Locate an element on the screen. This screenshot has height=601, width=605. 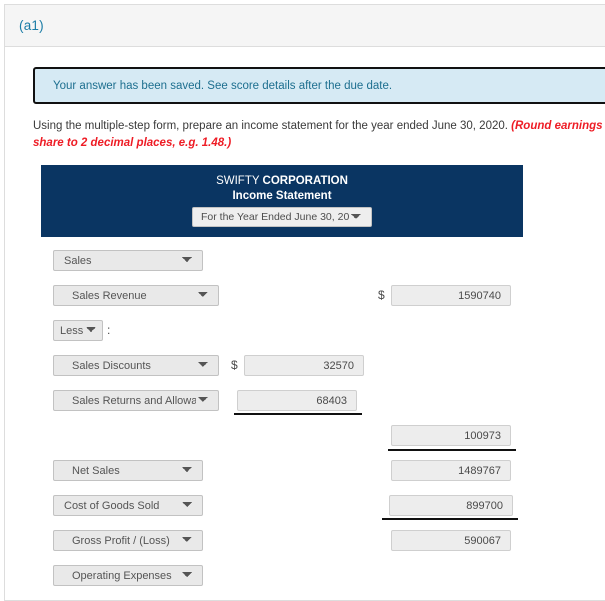
account-select-gross-profit: Gross Profit / (Loss) is located at coordinates (128, 541).